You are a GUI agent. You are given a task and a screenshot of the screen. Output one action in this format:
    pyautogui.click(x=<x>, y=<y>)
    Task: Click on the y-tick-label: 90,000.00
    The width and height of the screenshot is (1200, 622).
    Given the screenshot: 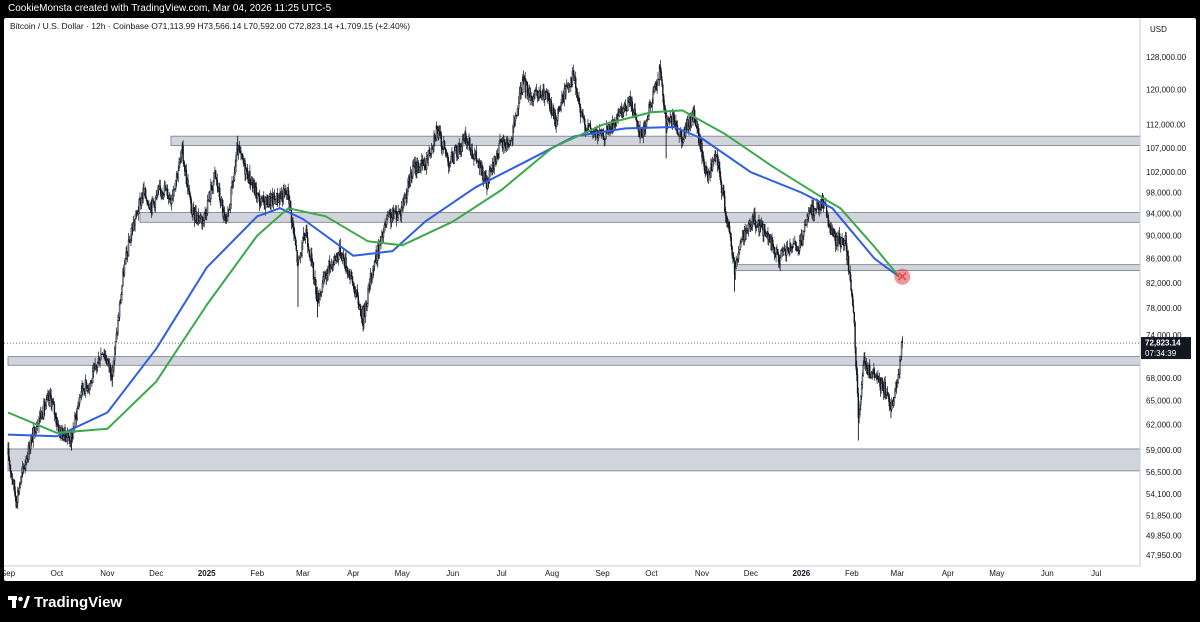 What is the action you would take?
    pyautogui.click(x=1164, y=236)
    